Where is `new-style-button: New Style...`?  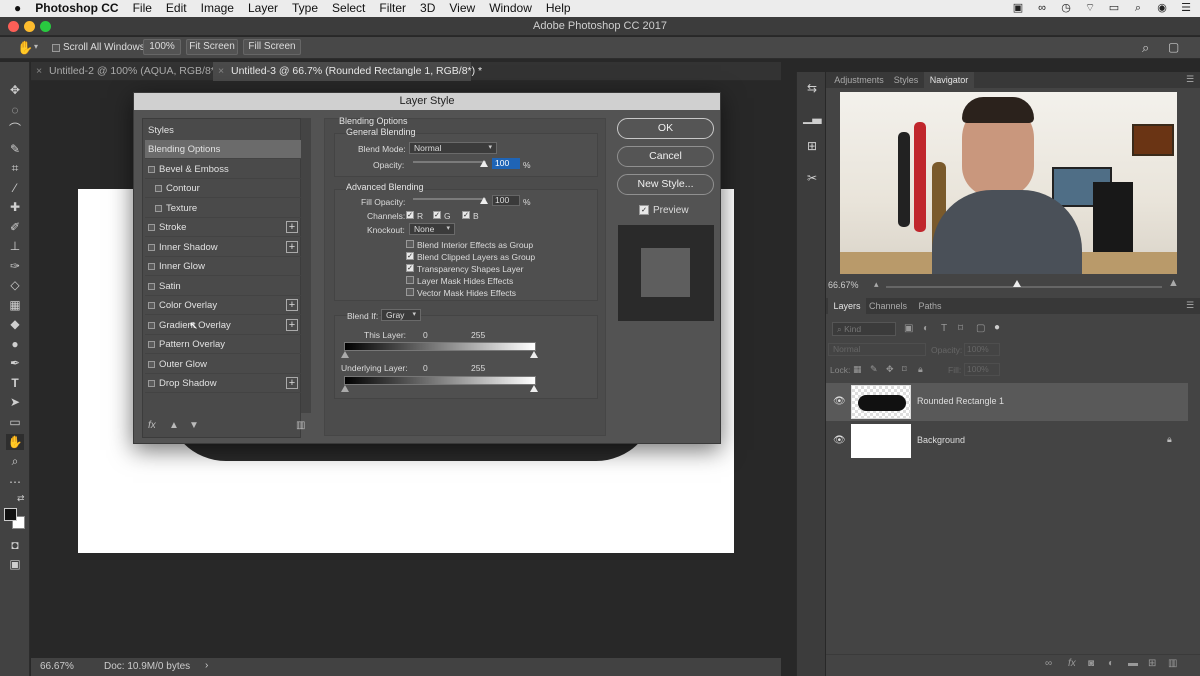
new-style-button: New Style... is located at coordinates (665, 184).